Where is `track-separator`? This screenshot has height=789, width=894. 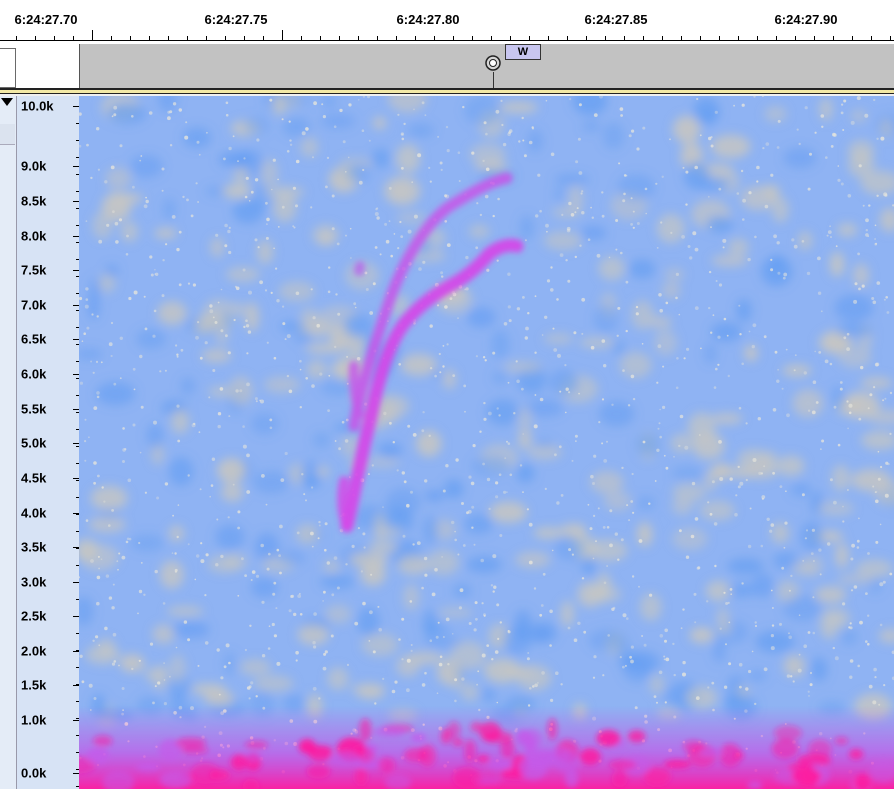 track-separator is located at coordinates (447, 92).